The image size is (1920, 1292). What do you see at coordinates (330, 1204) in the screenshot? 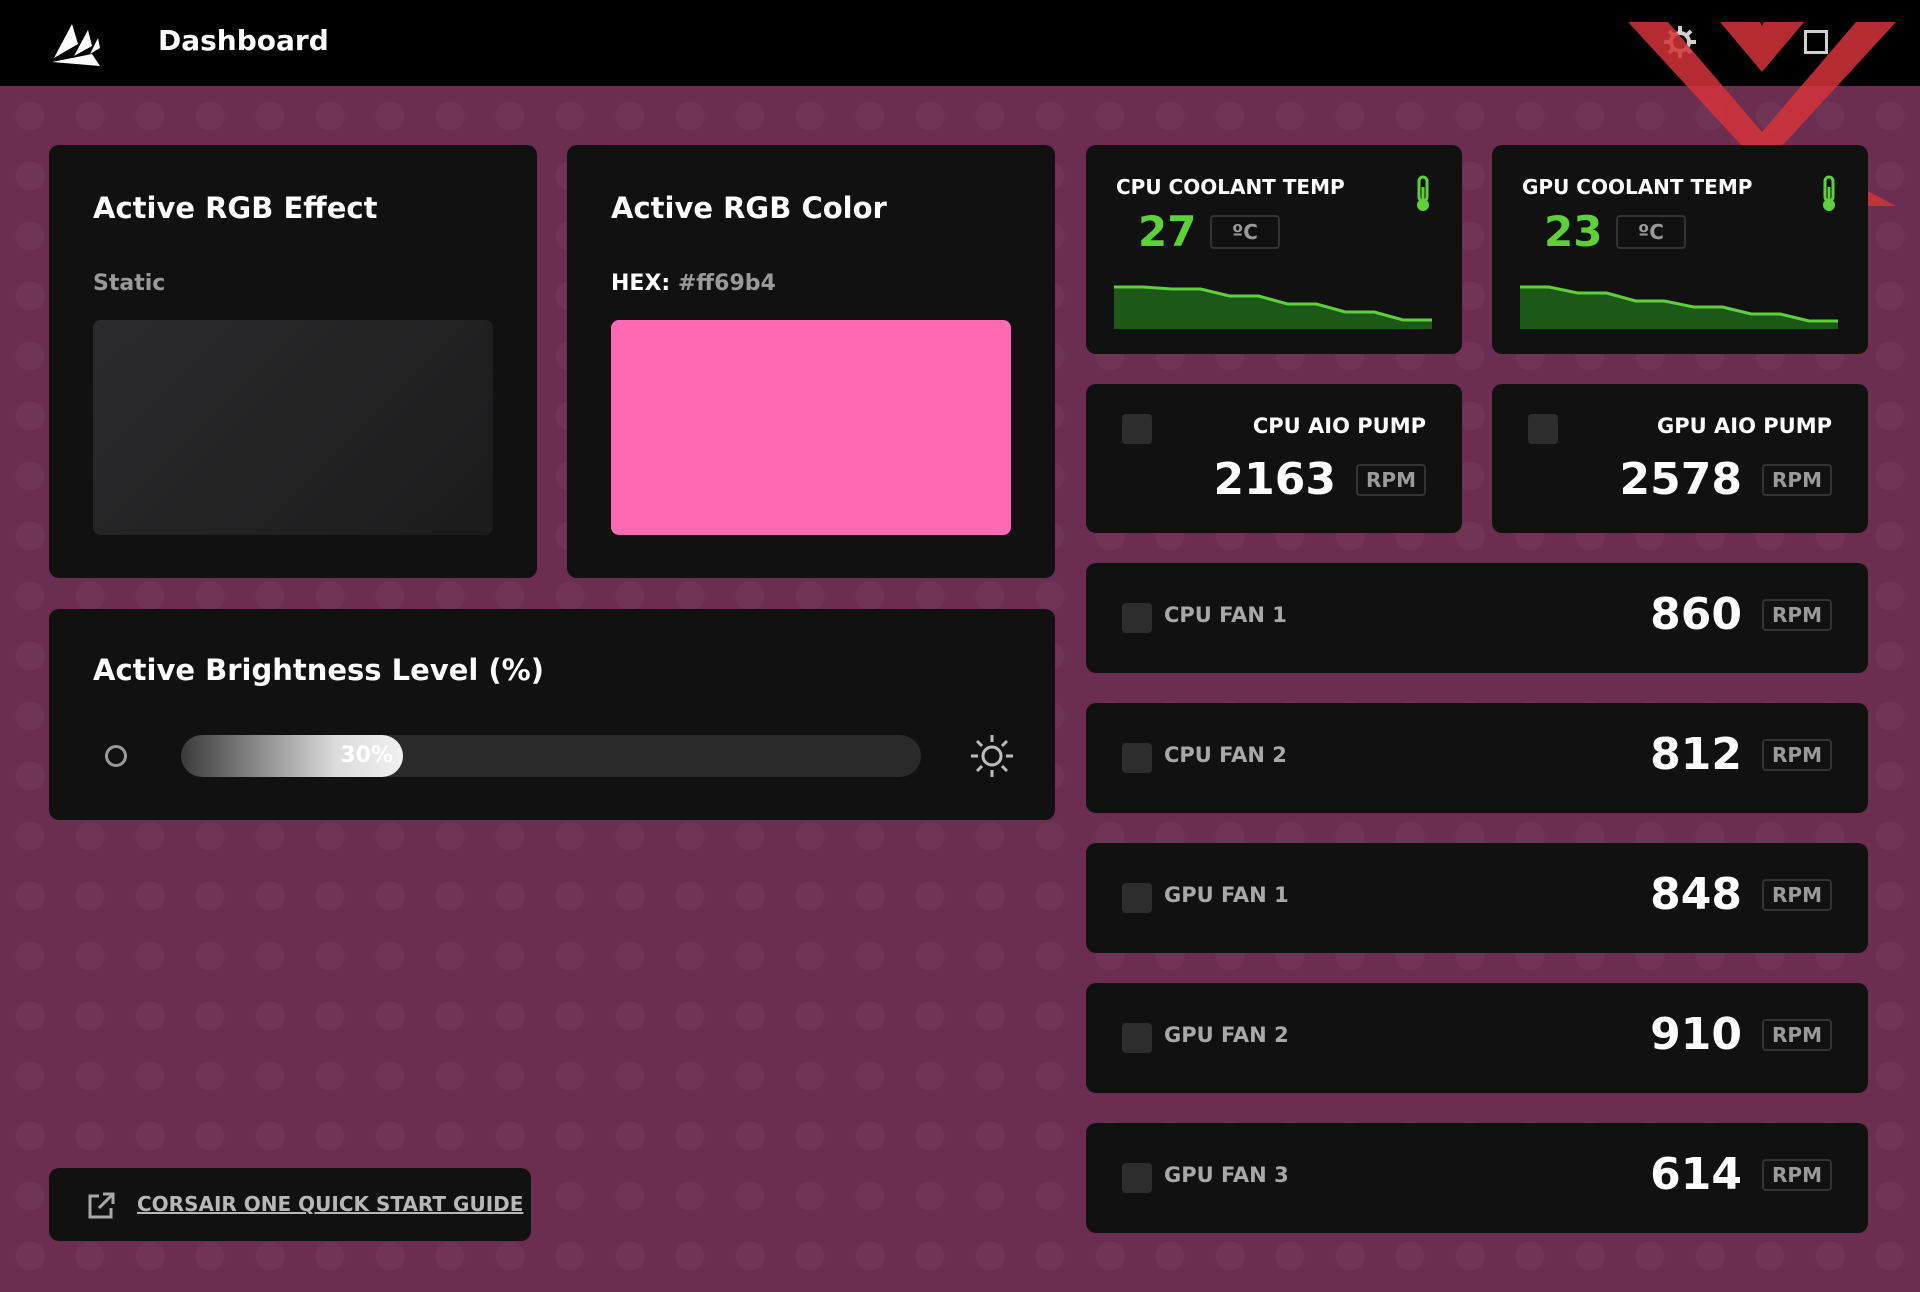
I see `quick-start-guide-link: CORSAIR ONE QUICK START GUIDE` at bounding box center [330, 1204].